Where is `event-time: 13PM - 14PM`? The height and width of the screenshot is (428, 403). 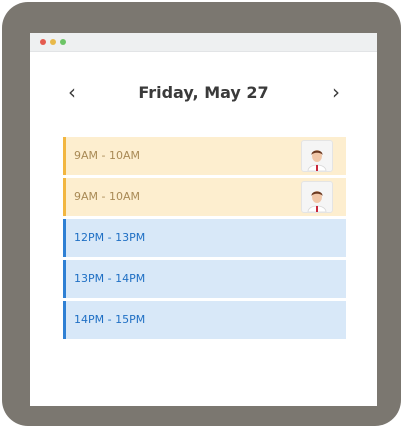
event-time: 13PM - 14PM is located at coordinates (110, 278).